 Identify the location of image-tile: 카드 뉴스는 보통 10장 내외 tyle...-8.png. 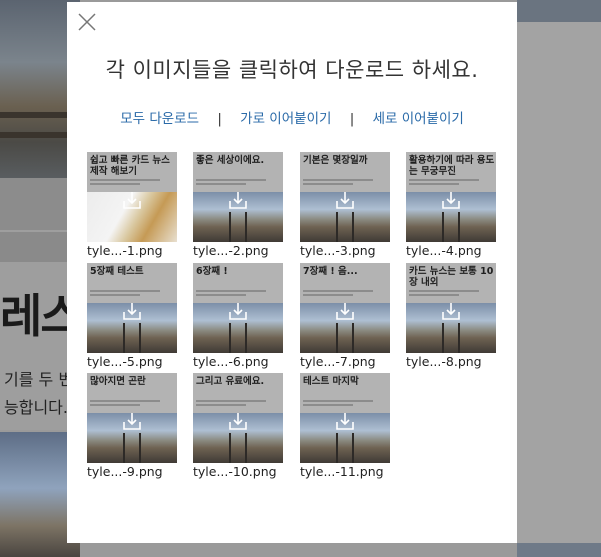
(452, 316).